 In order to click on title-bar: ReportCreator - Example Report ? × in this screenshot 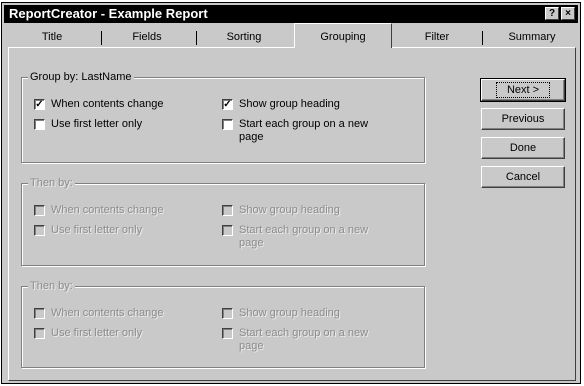, I will do `click(291, 14)`.